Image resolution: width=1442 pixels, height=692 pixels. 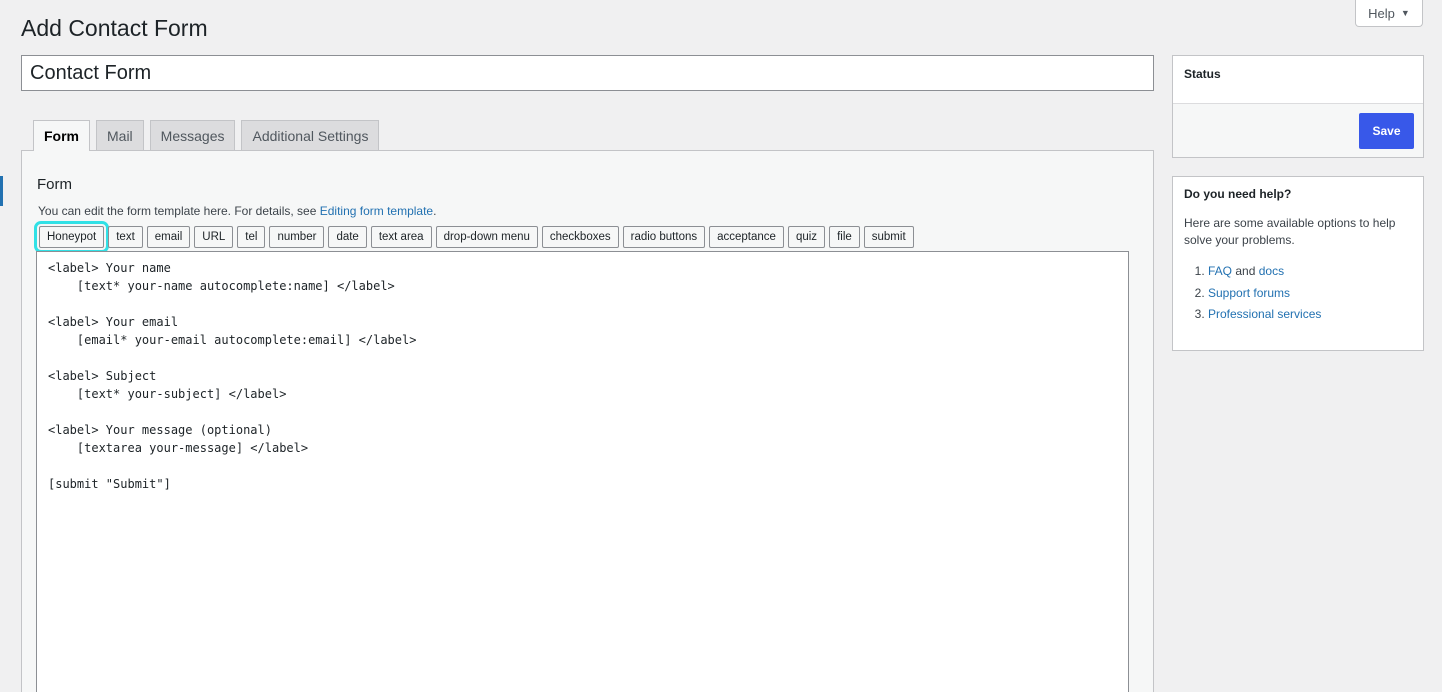 I want to click on tag-button-file: file, so click(x=844, y=237).